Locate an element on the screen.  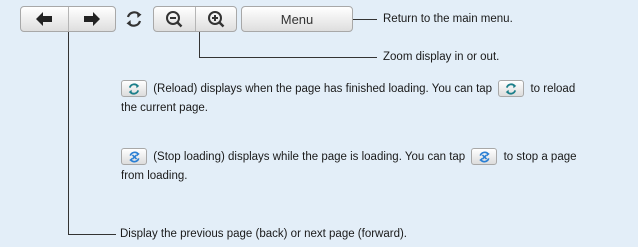
zoom-callout-line-horizontal is located at coordinates (288, 57).